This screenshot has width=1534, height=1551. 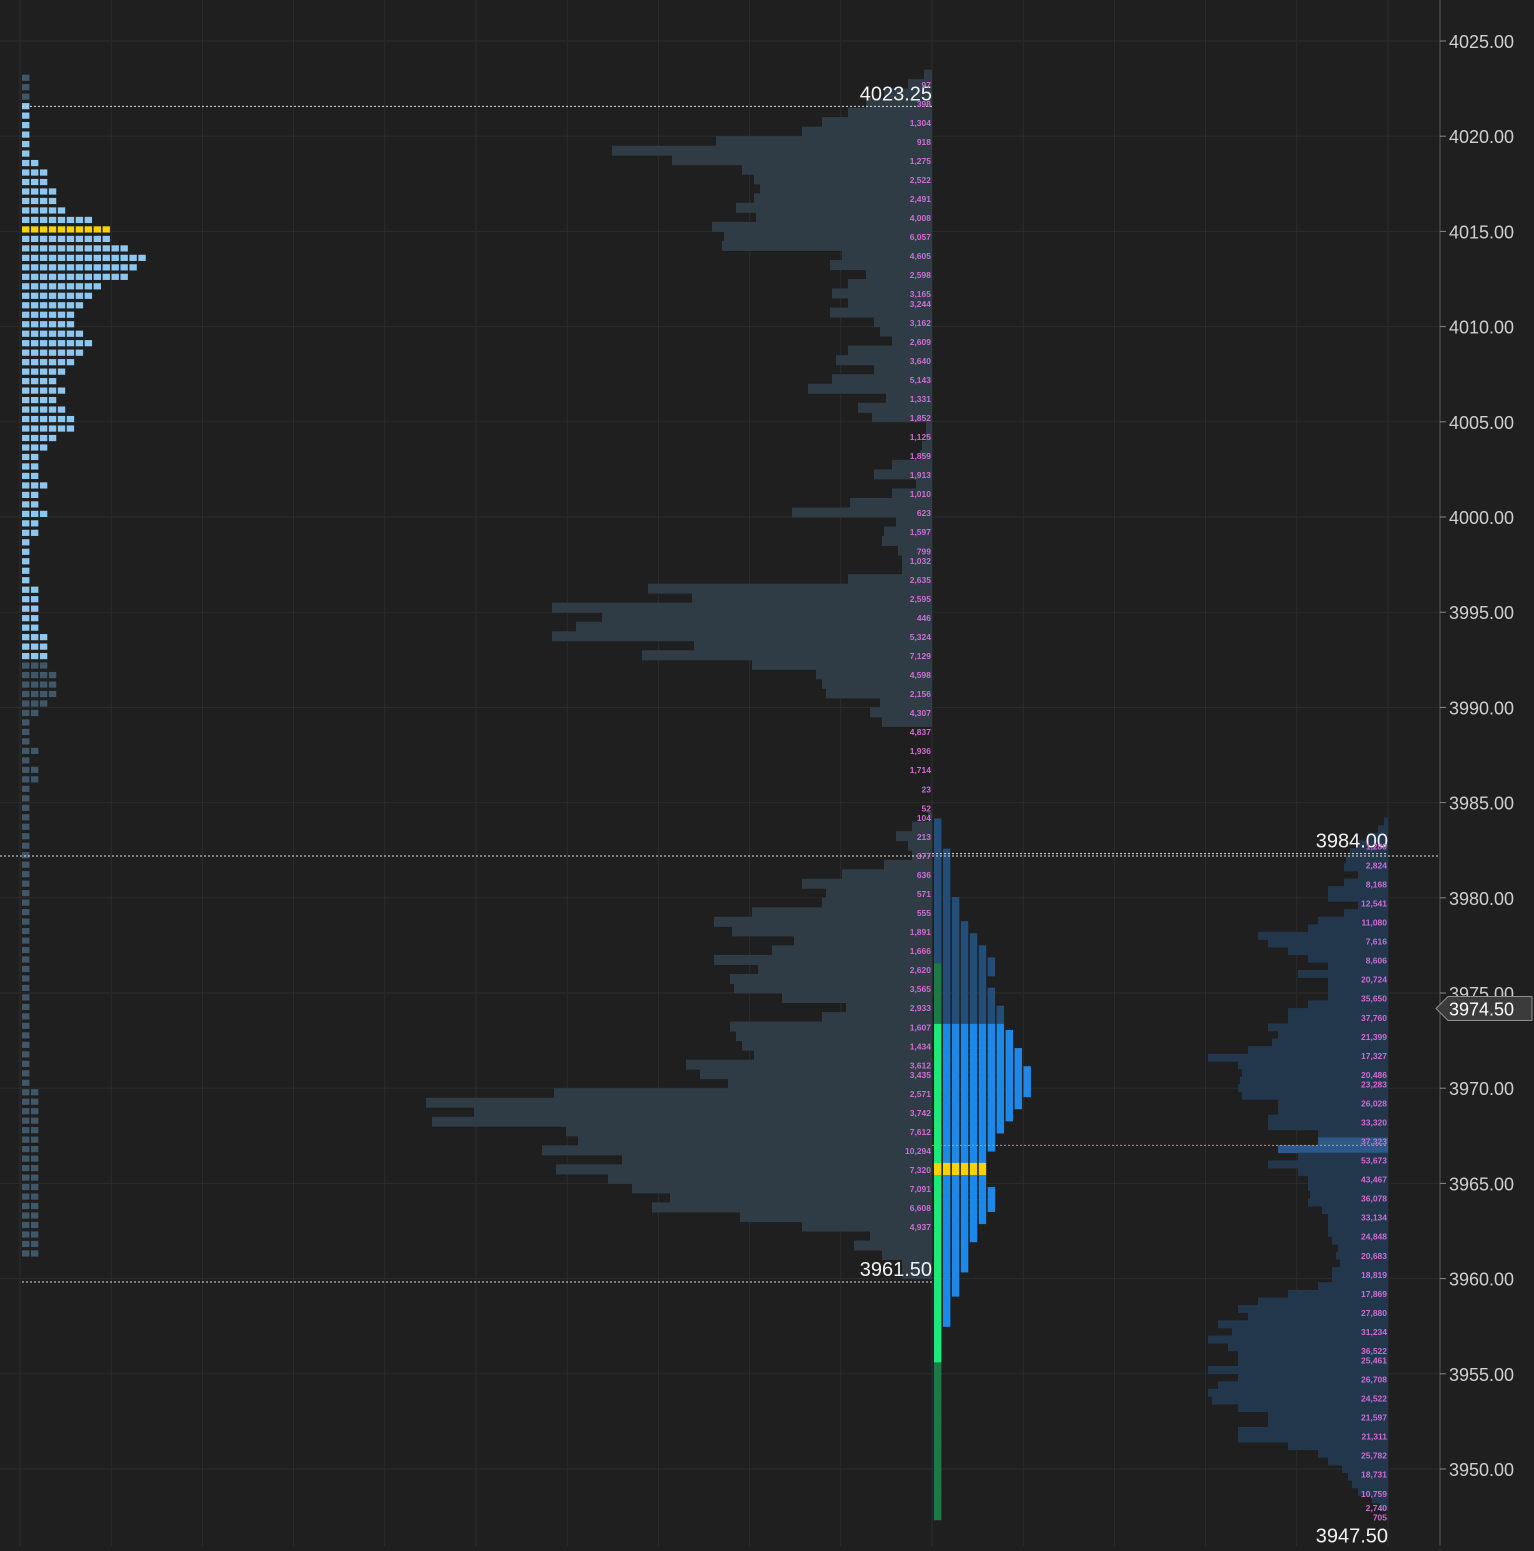 I want to click on current-volume-label: 37,760, so click(x=1374, y=1018).